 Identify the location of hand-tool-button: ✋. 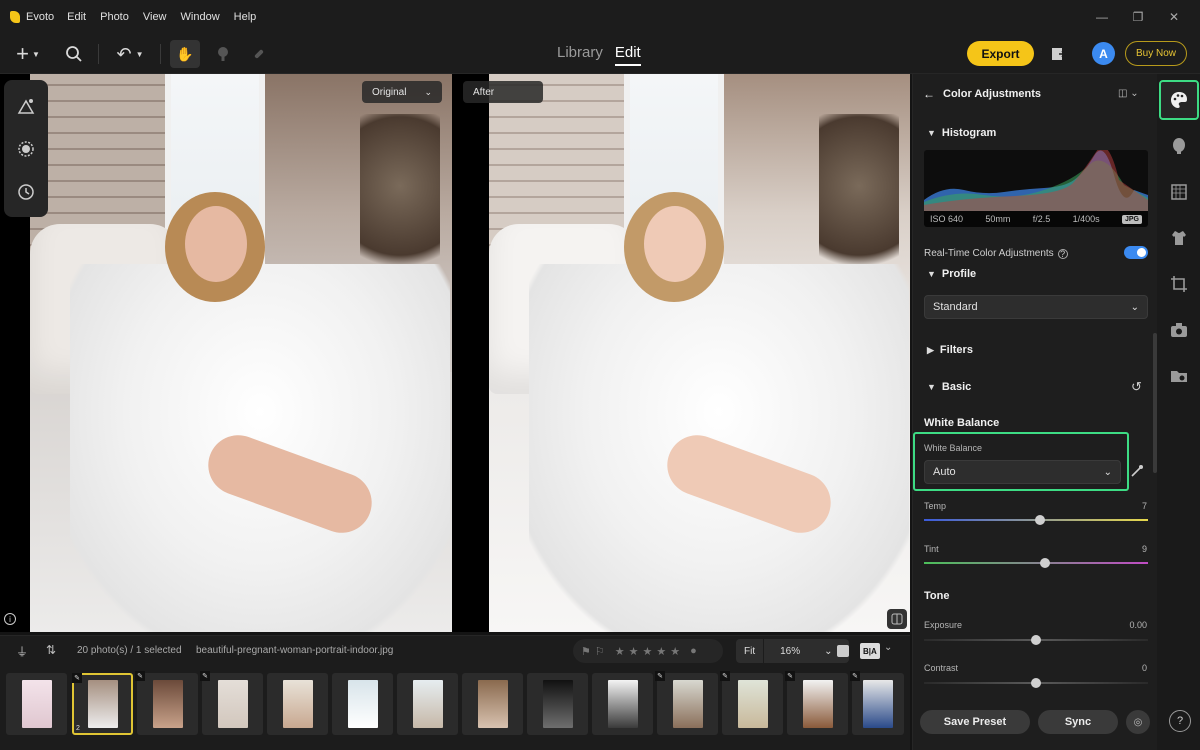
(185, 54).